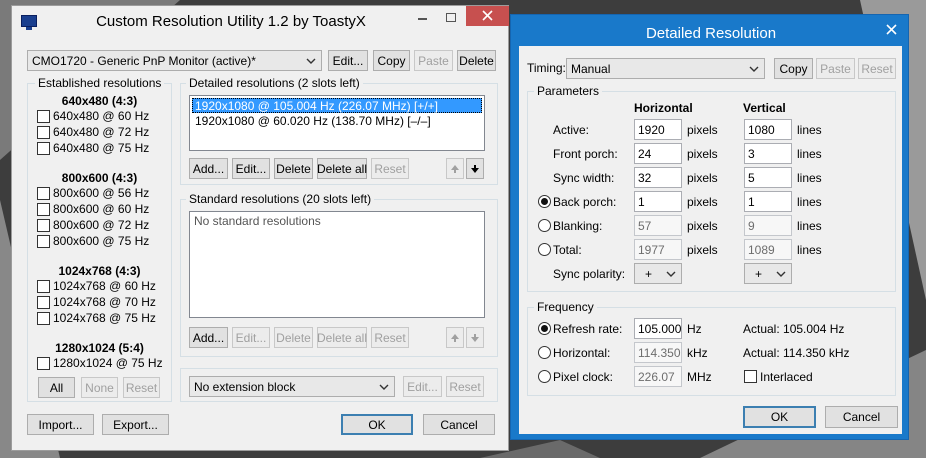 The width and height of the screenshot is (926, 458). I want to click on detail-ok-button: OK, so click(779, 417).